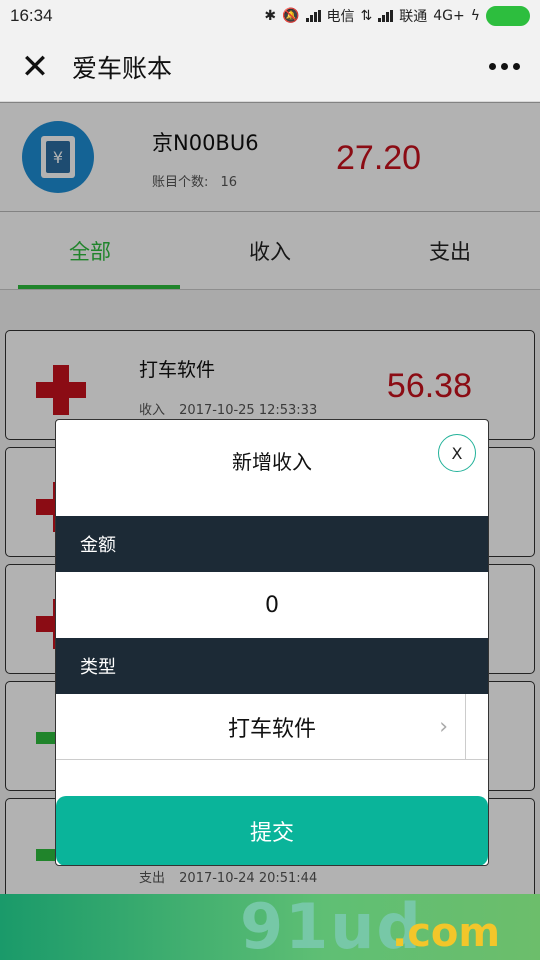  What do you see at coordinates (272, 666) in the screenshot?
I see `type-label: 类型` at bounding box center [272, 666].